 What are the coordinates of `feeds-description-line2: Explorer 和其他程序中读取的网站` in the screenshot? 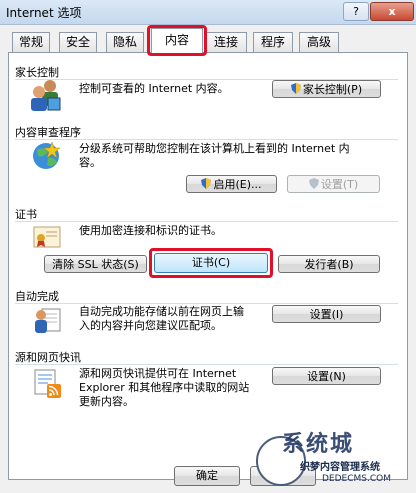 It's located at (164, 387).